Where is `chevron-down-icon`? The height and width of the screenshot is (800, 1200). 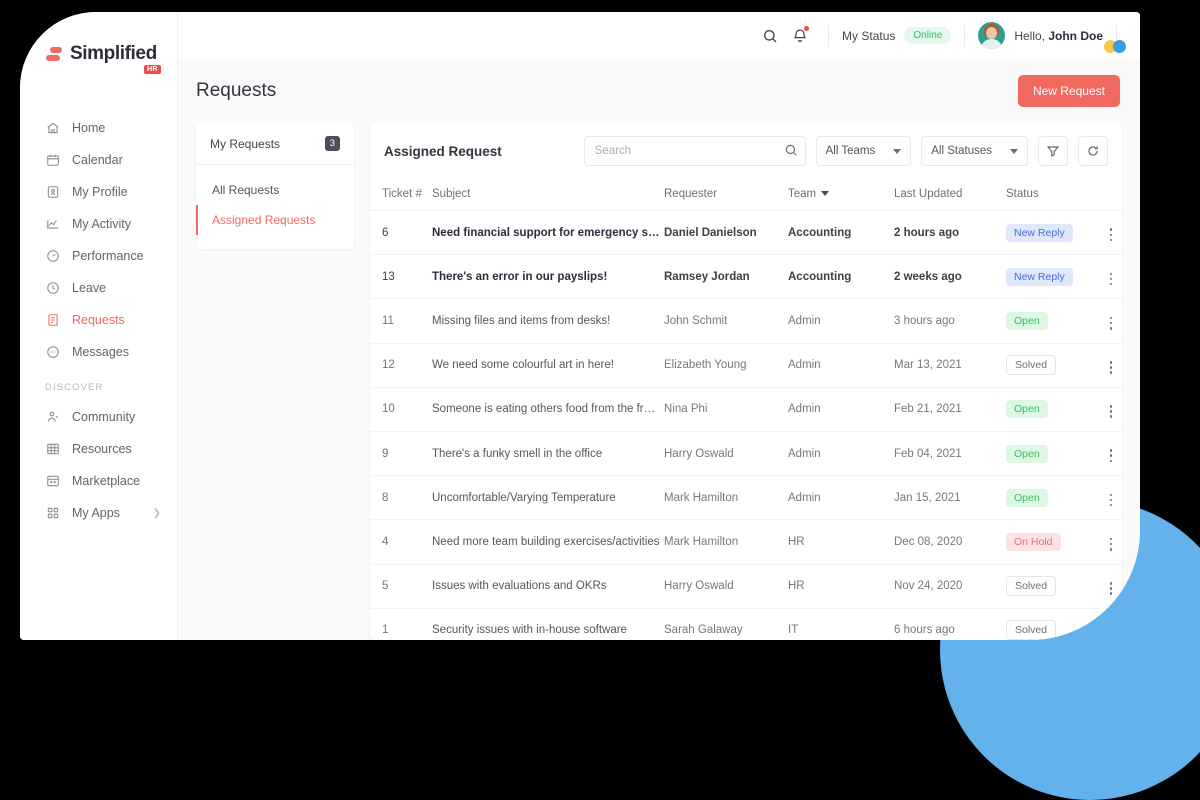
chevron-down-icon is located at coordinates (1014, 151).